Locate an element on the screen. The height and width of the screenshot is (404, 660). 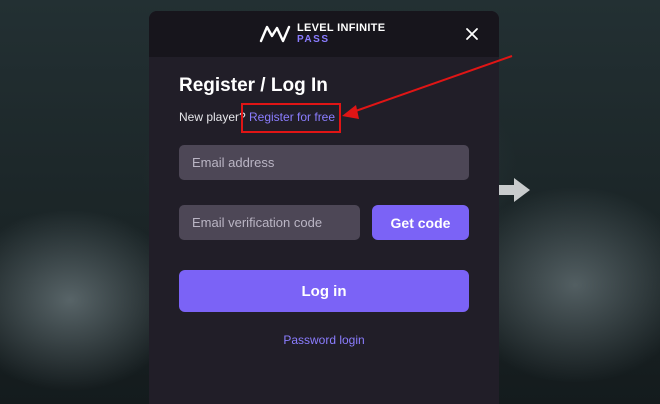
logo-brand-text: LEVEL INFINITE is located at coordinates (341, 28).